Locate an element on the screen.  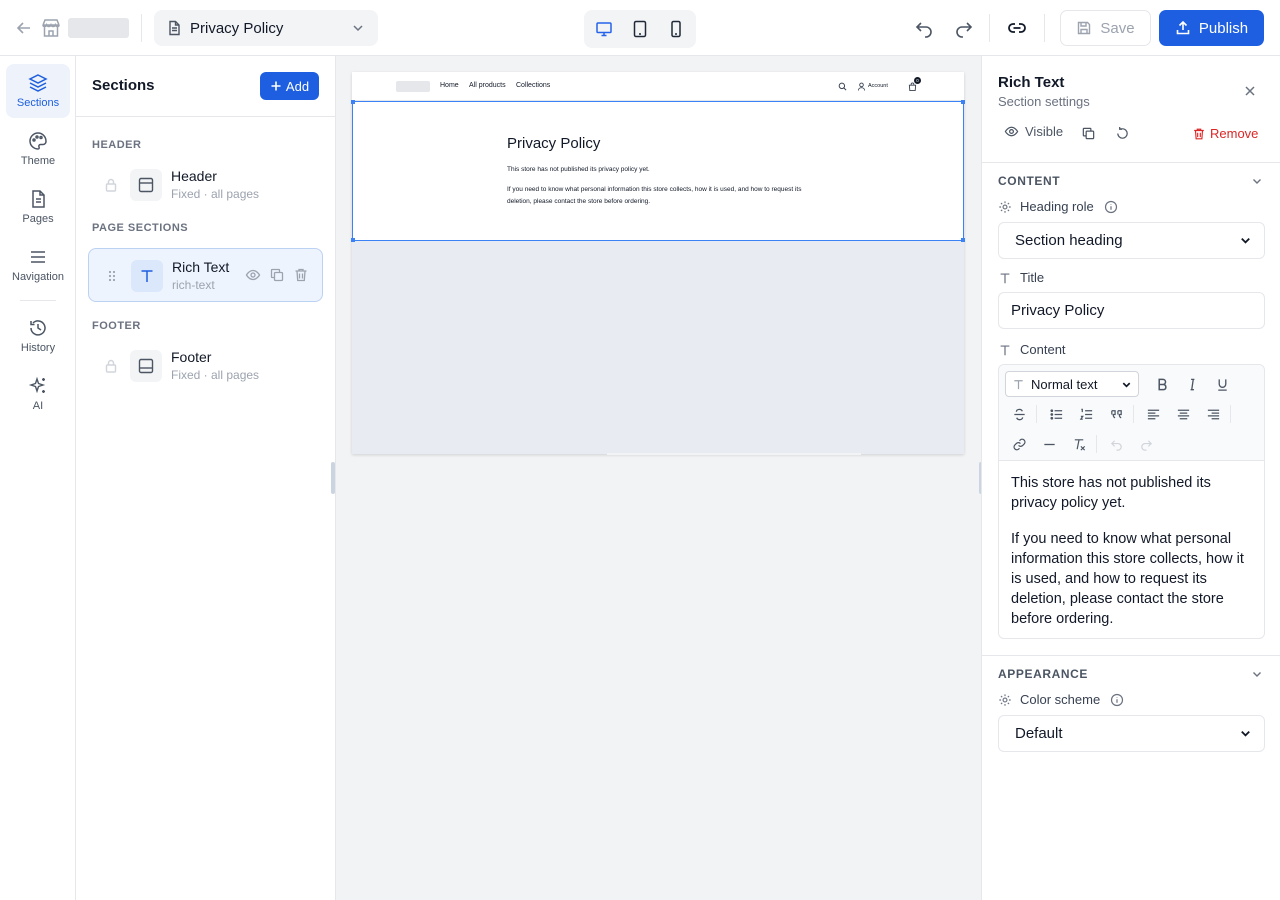
publish-label: Publish is located at coordinates (1223, 28).